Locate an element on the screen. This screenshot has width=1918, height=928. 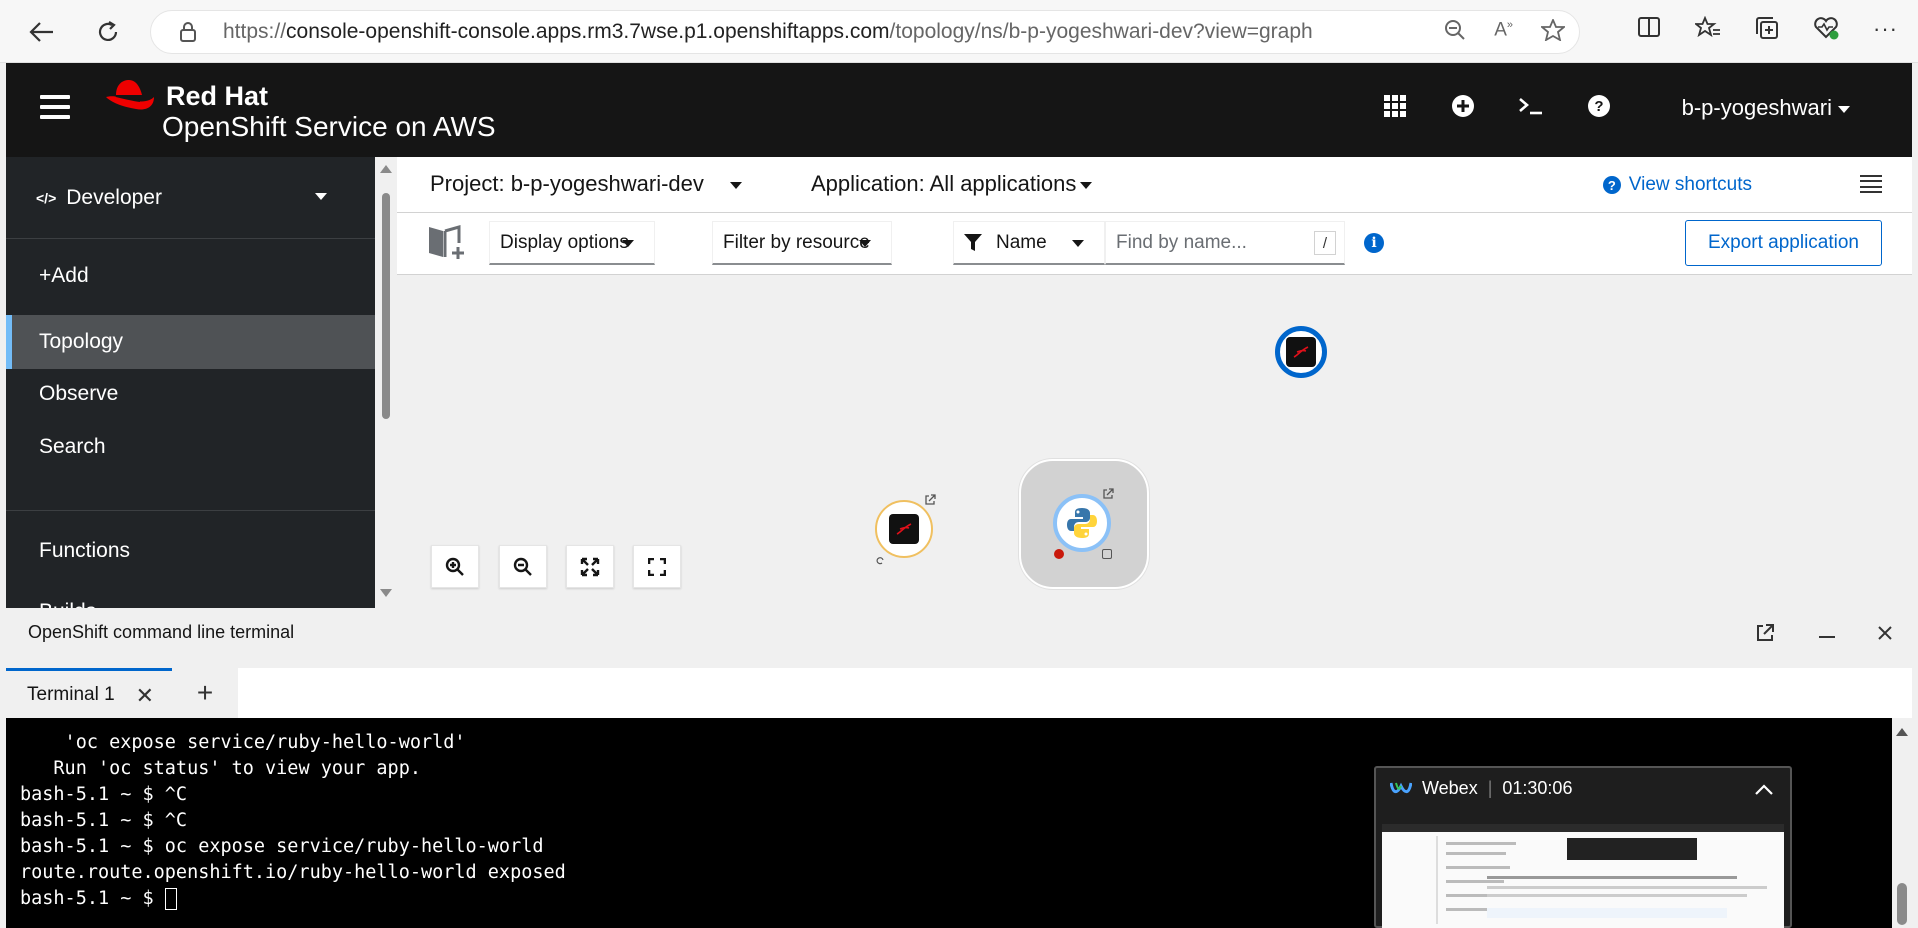
open-in-new-window-icon is located at coordinates (1765, 633).